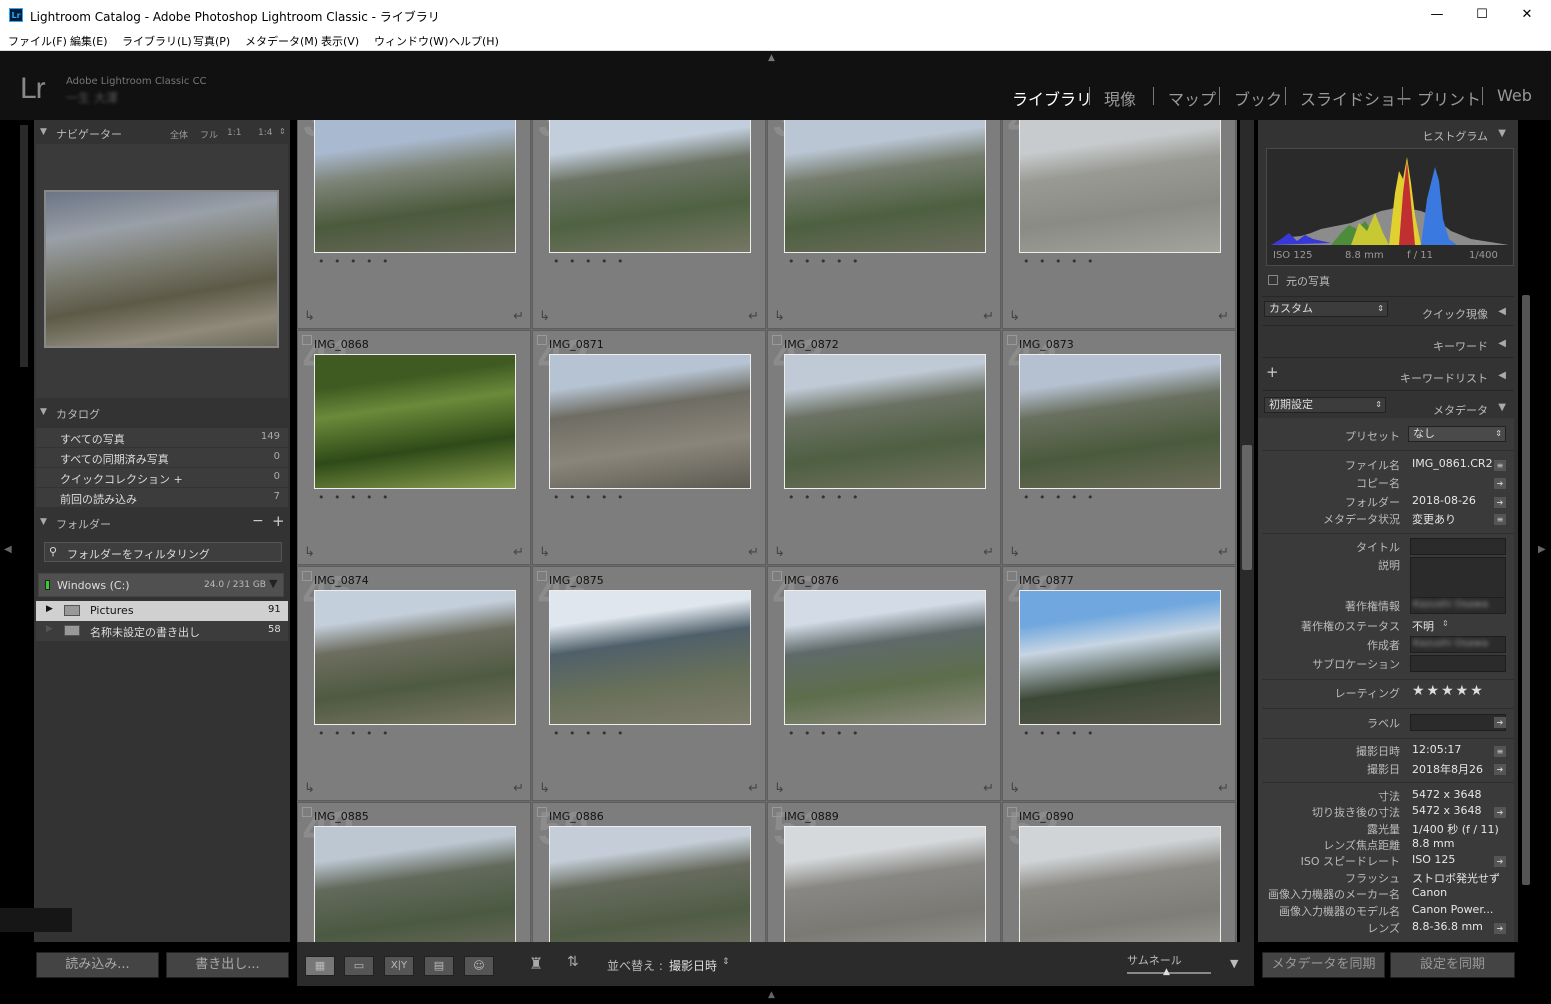 The width and height of the screenshot is (1551, 1004). What do you see at coordinates (161, 585) in the screenshot?
I see `volume-bar: Windows (C:) 24.0 / 231 GB ▼` at bounding box center [161, 585].